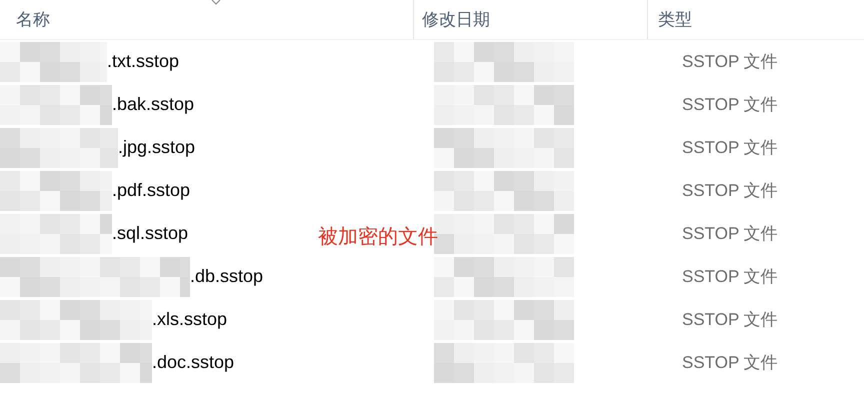 Image resolution: width=864 pixels, height=417 pixels. Describe the element at coordinates (143, 61) in the screenshot. I see `file-name: .txt.sstop` at that location.